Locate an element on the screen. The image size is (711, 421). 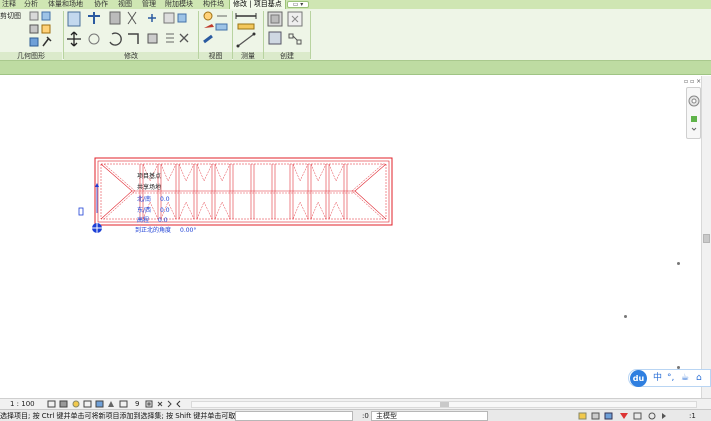
vertical-scroll-thumb is located at coordinates (706, 238).